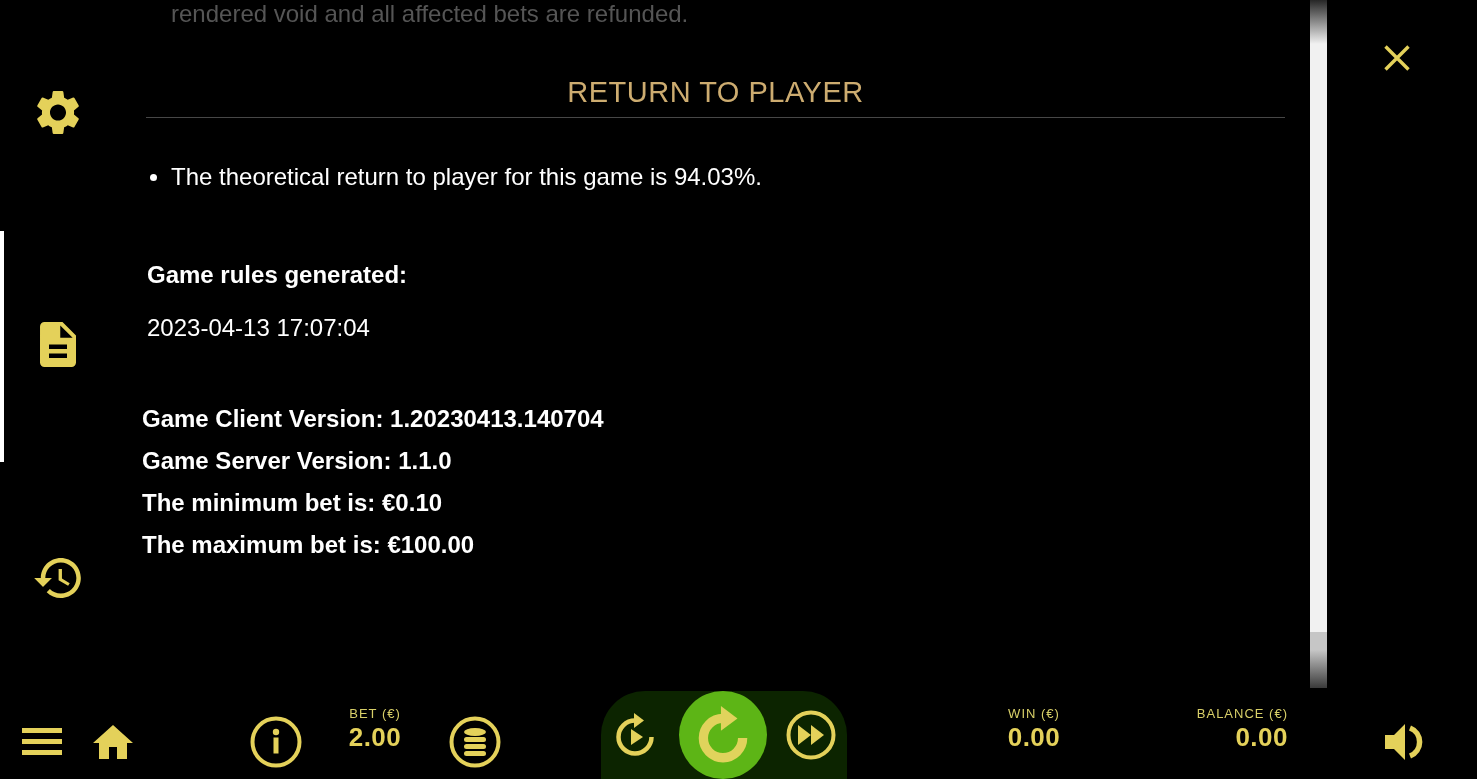  I want to click on fast-forward-icon, so click(811, 735).